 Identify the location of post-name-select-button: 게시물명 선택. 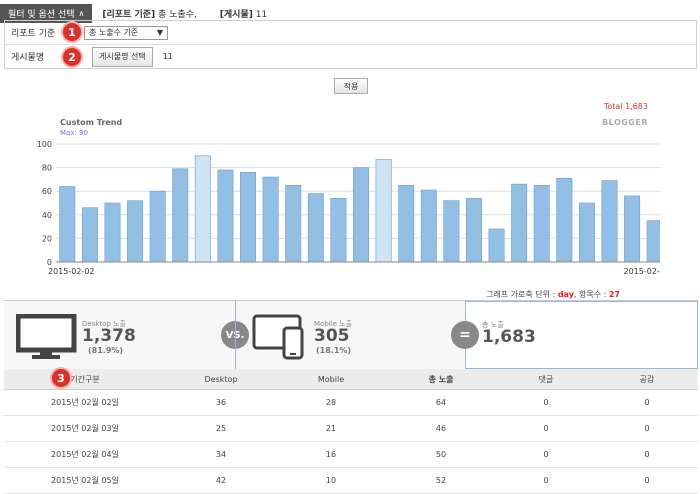
(122, 56).